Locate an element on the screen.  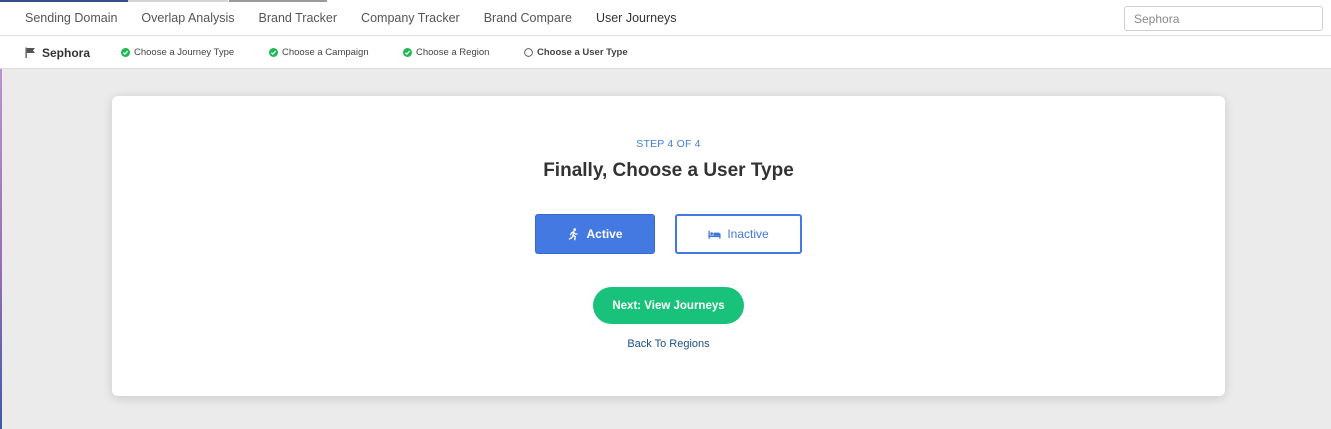
breadcrumb-brand: Sephora is located at coordinates (57, 52).